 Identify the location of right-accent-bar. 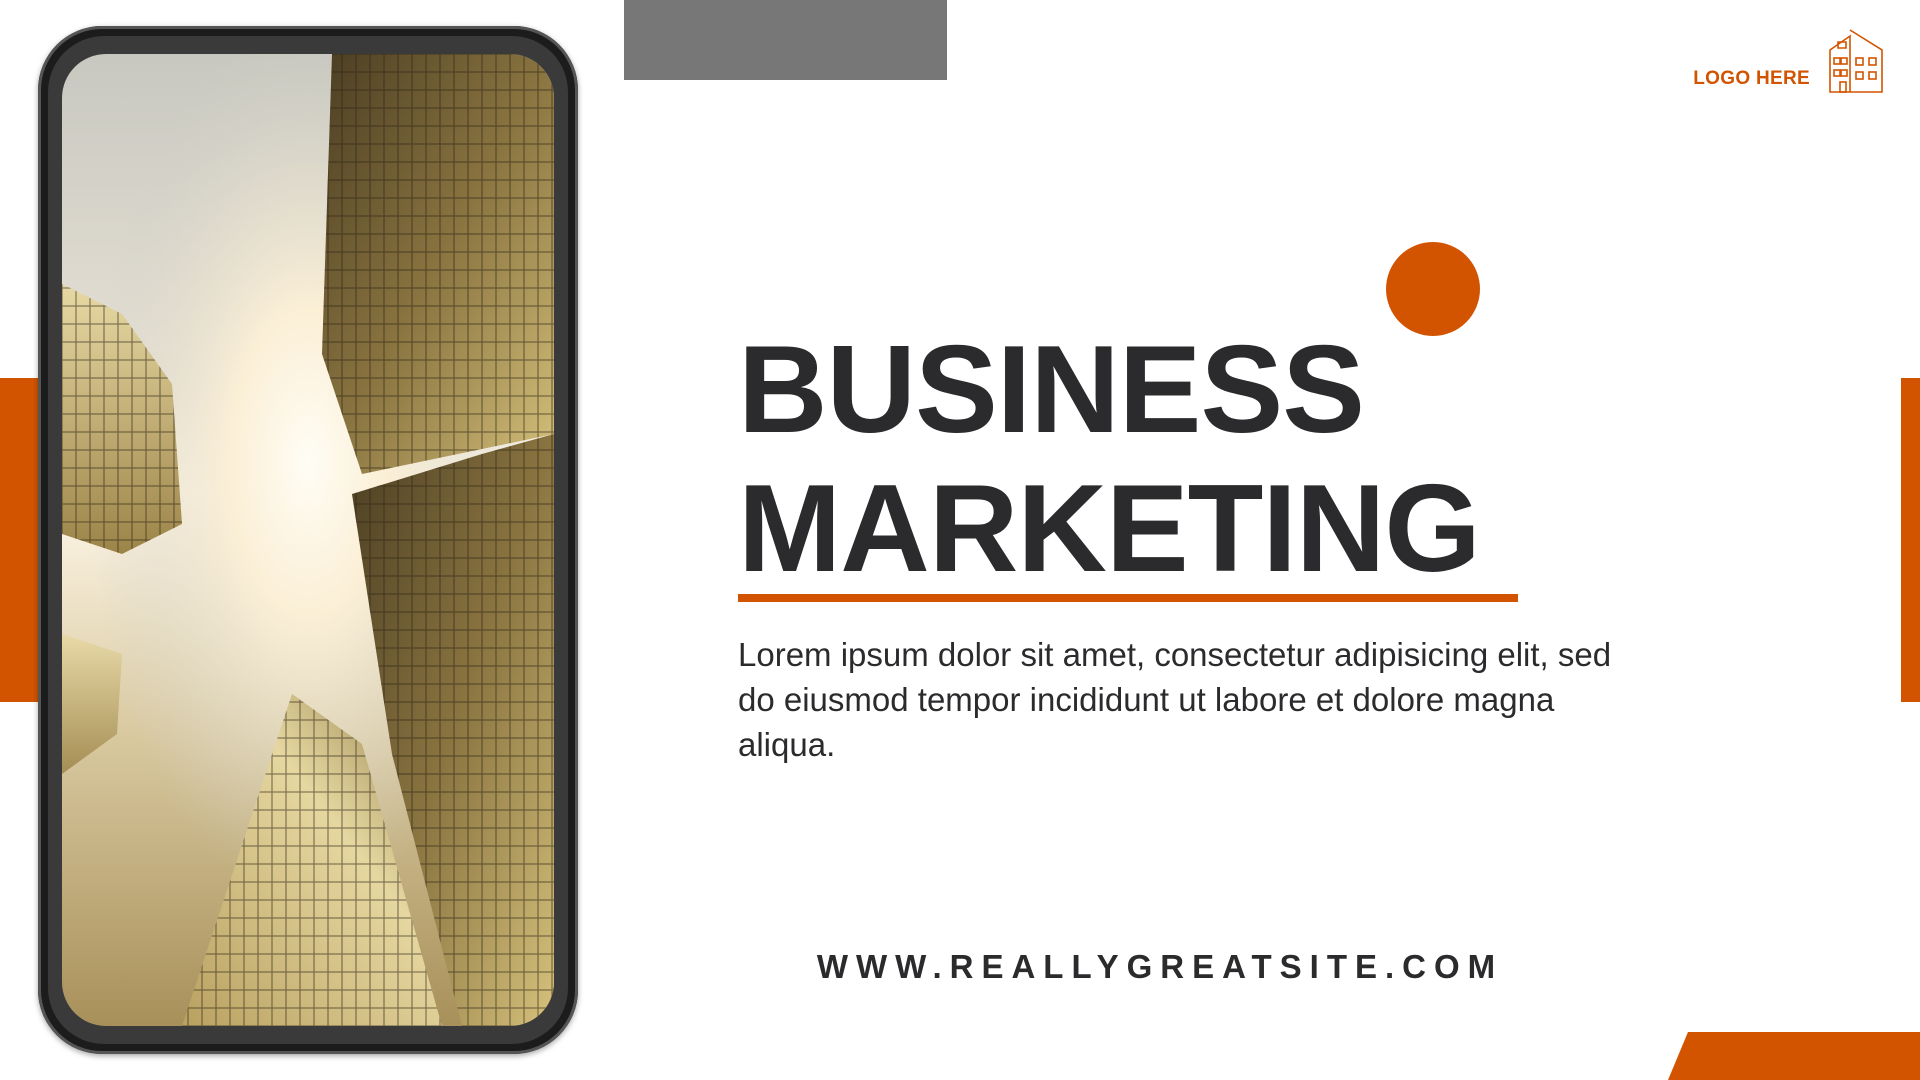
(1910, 540).